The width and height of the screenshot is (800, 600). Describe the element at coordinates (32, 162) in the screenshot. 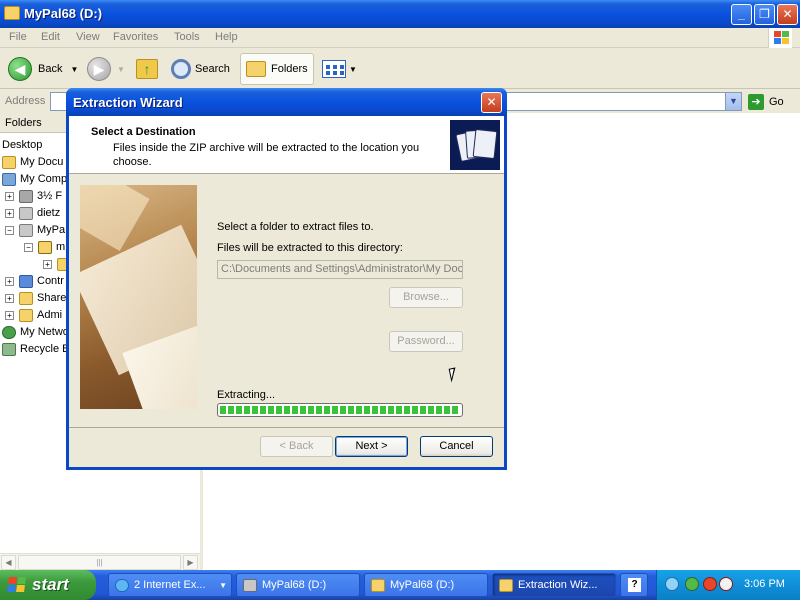

I see `tree-item-my-documents: My Docu` at that location.